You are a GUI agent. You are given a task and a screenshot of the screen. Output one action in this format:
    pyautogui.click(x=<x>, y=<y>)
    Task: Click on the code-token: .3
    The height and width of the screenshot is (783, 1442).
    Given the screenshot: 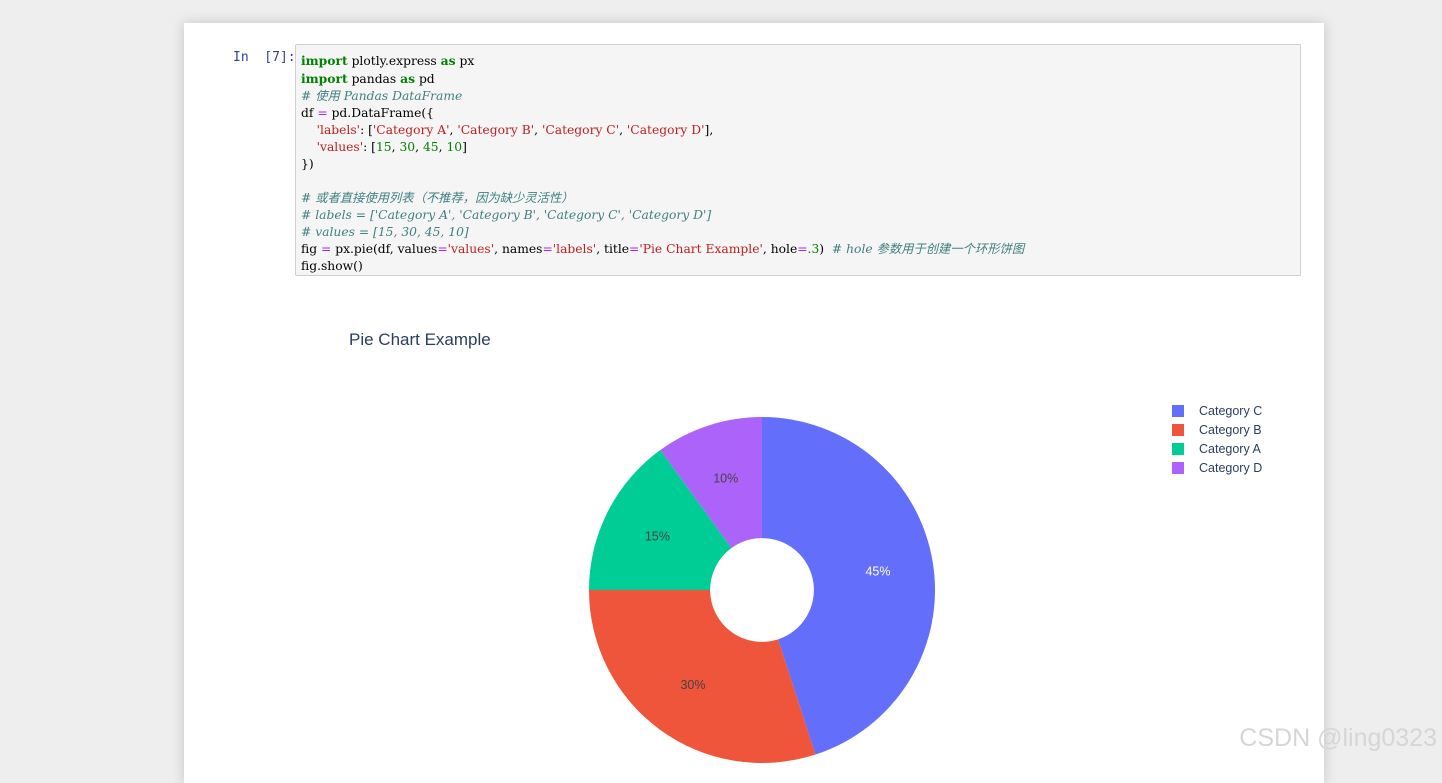 What is the action you would take?
    pyautogui.click(x=813, y=249)
    